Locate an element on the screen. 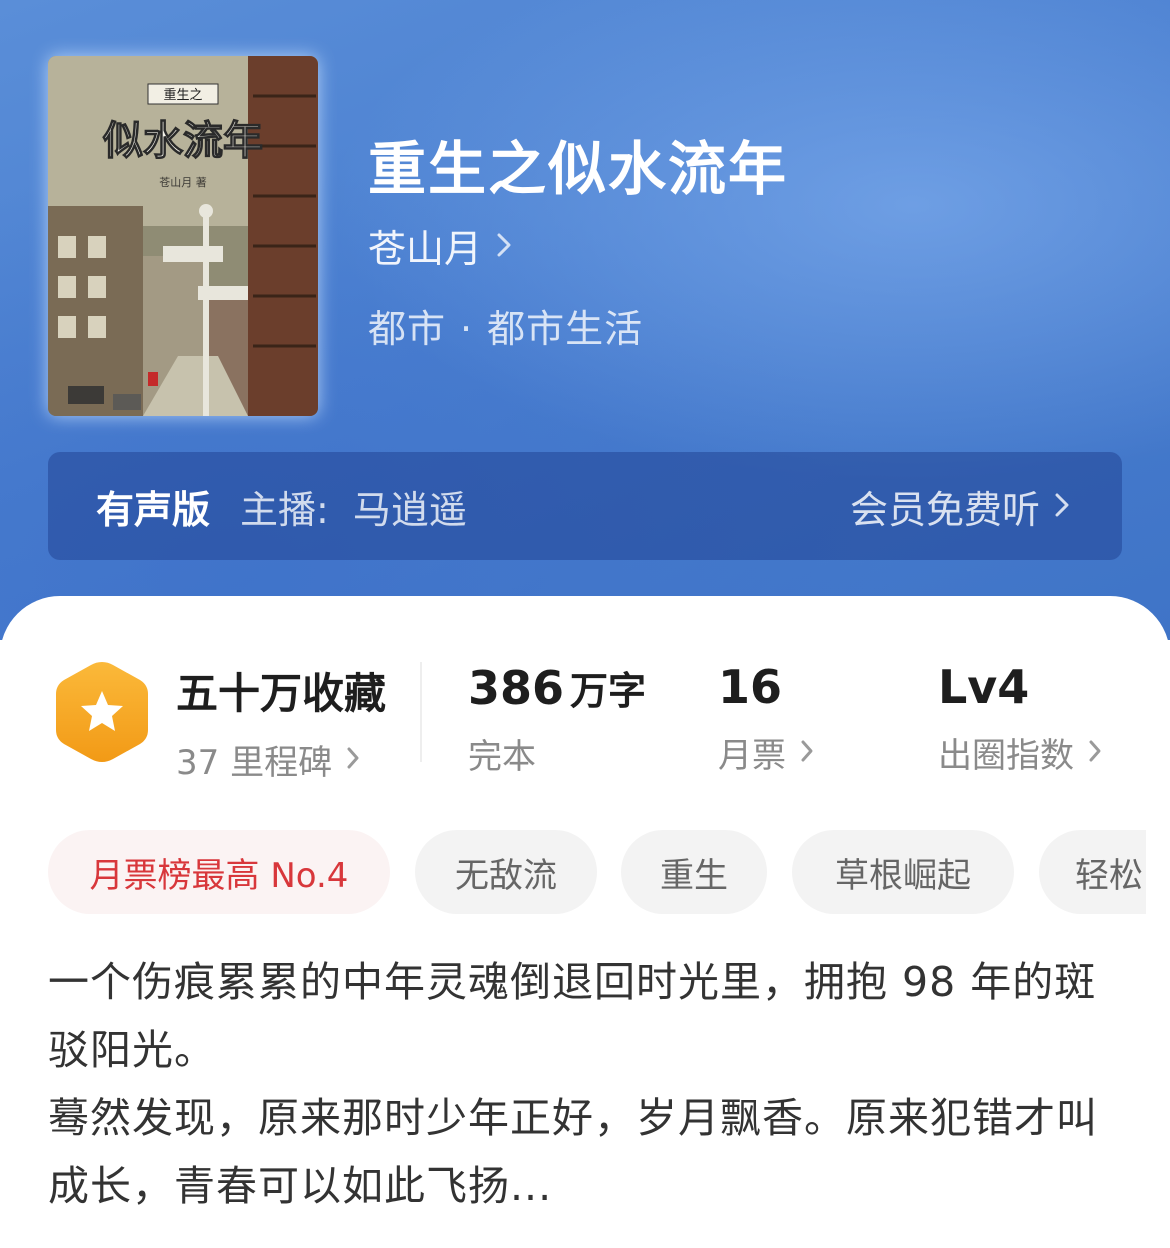 This screenshot has height=1248, width=1170. tag-item: 草根崛起 is located at coordinates (903, 872).